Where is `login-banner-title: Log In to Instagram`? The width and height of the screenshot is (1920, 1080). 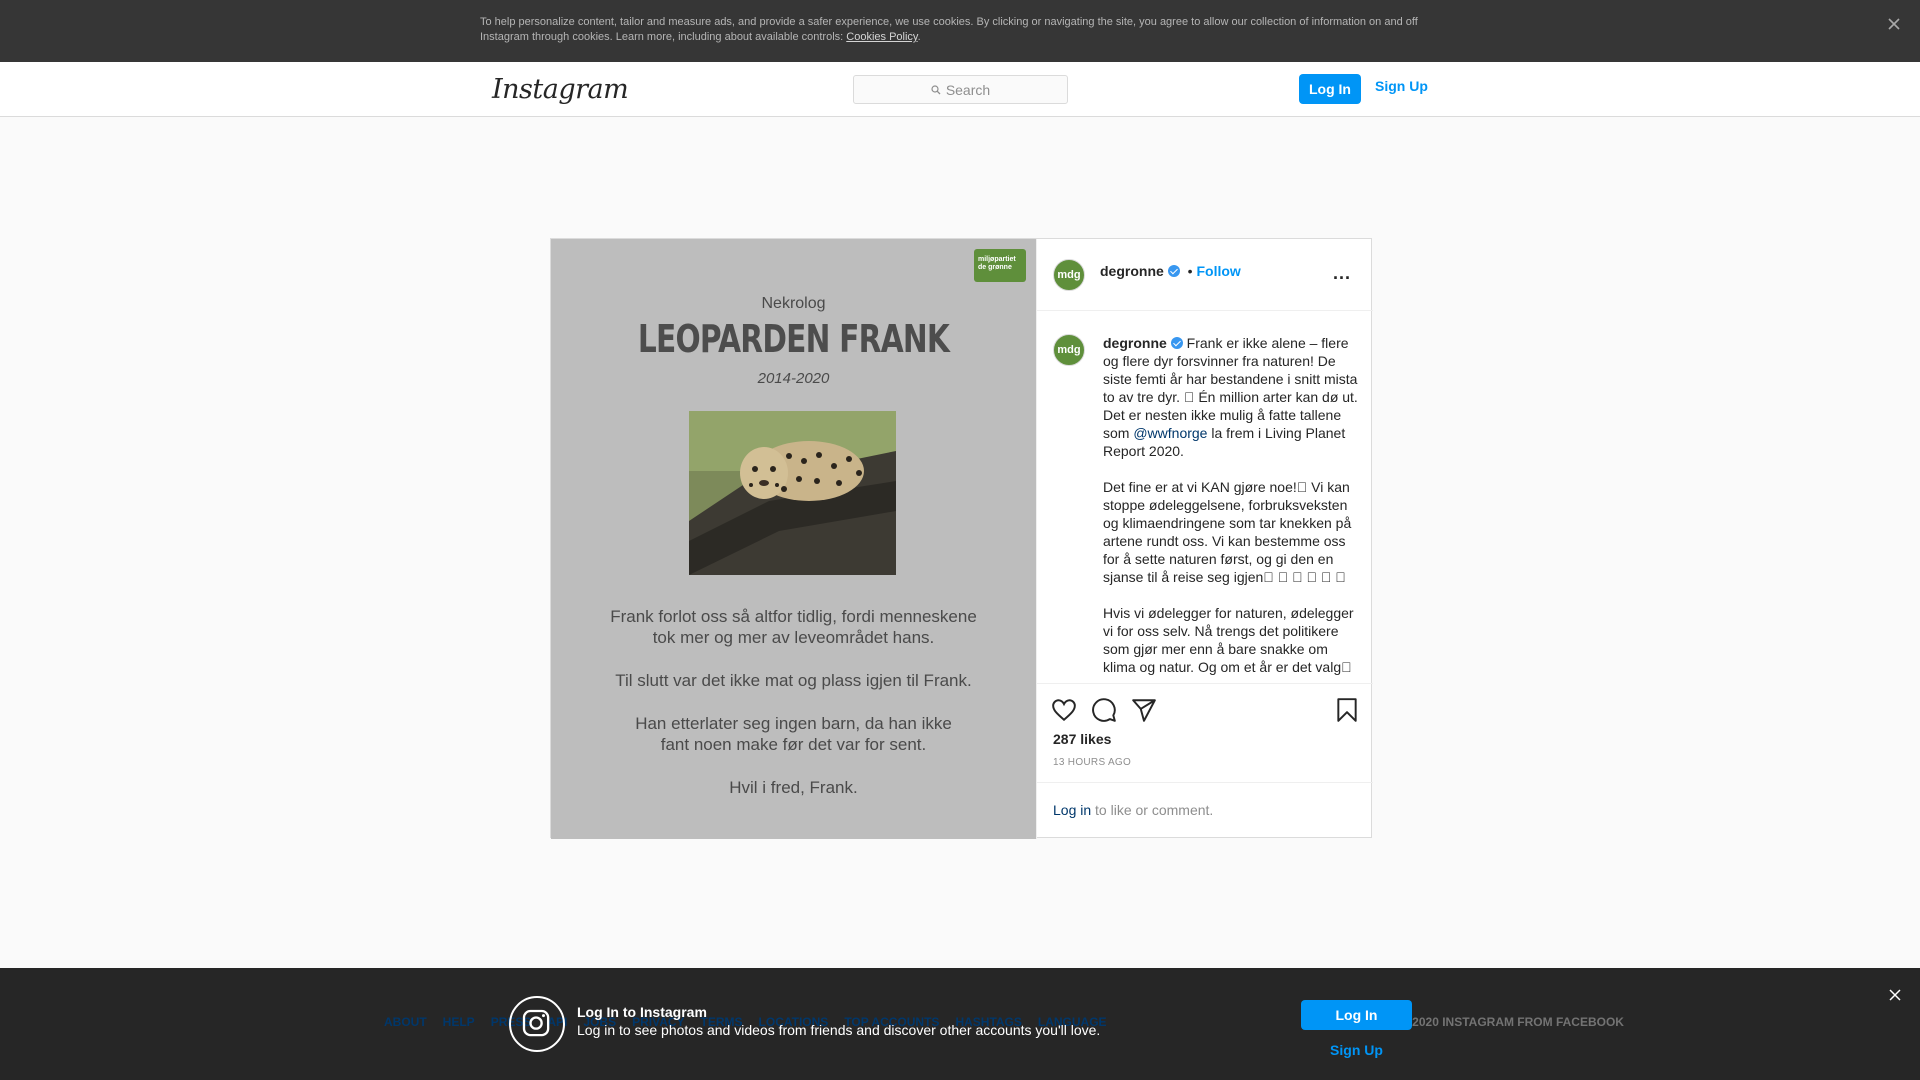 login-banner-title: Log In to Instagram is located at coordinates (642, 1012).